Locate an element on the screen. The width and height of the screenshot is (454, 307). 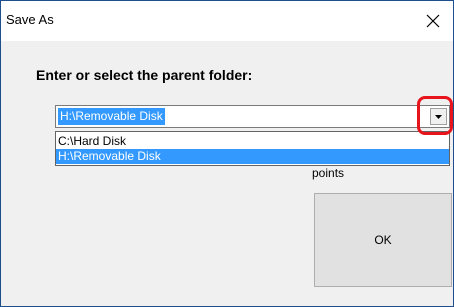
title-bar: Save As is located at coordinates (227, 21).